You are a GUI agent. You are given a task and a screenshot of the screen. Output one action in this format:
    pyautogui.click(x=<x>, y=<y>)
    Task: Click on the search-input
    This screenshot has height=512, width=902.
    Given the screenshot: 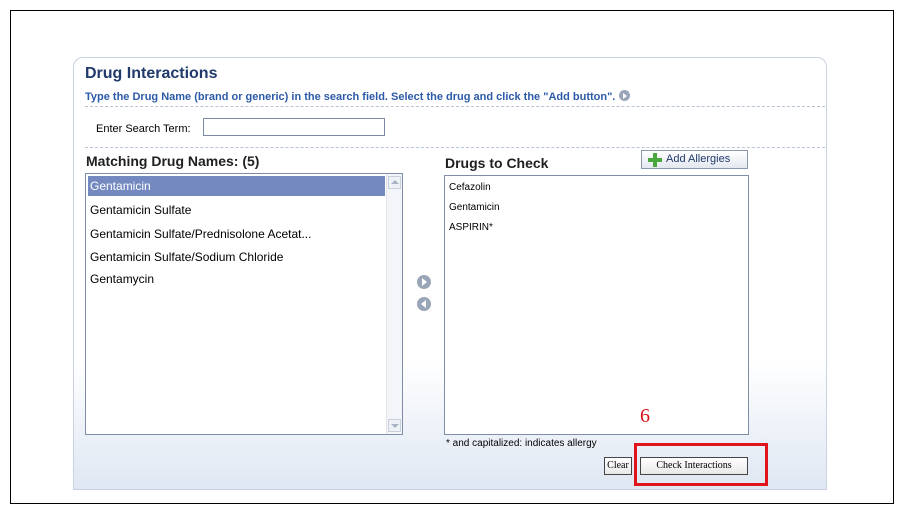 What is the action you would take?
    pyautogui.click(x=294, y=127)
    